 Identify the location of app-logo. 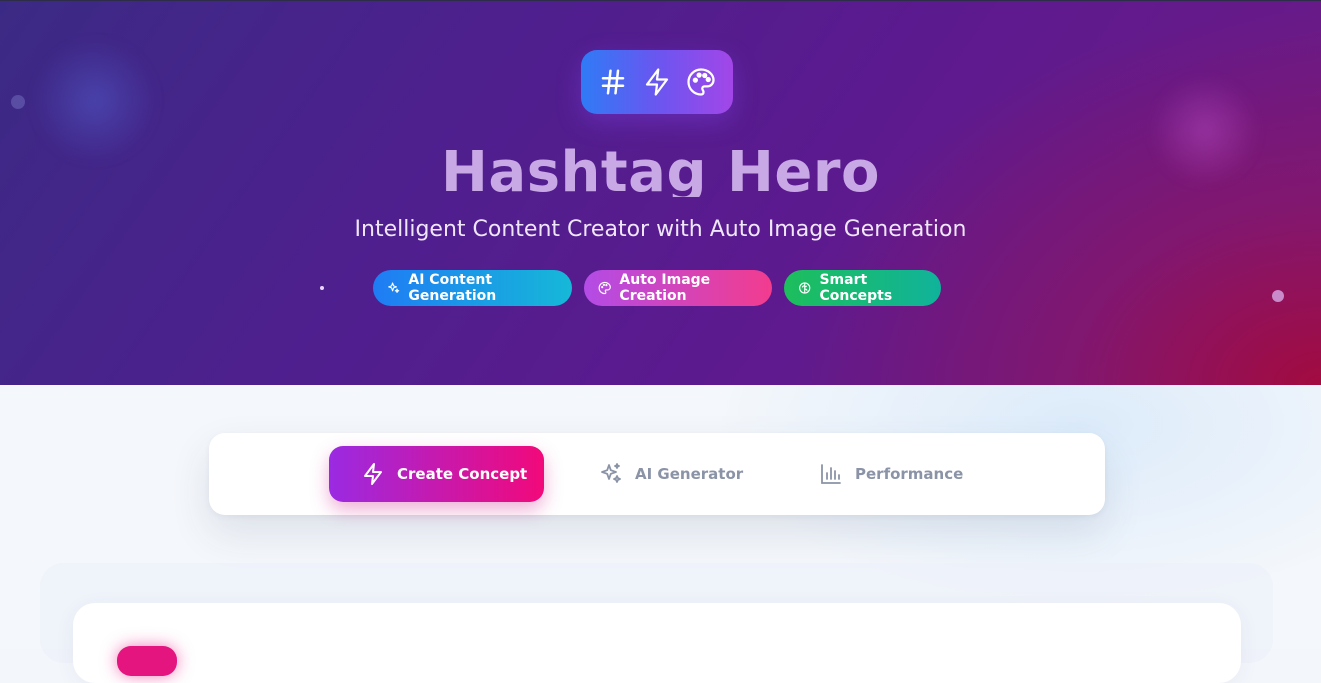
(657, 82).